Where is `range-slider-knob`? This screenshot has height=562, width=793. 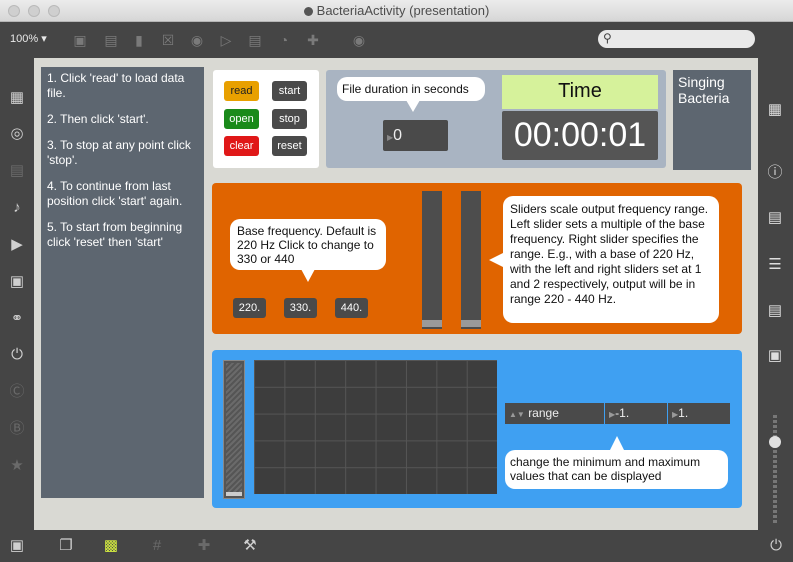
range-slider-knob is located at coordinates (471, 323).